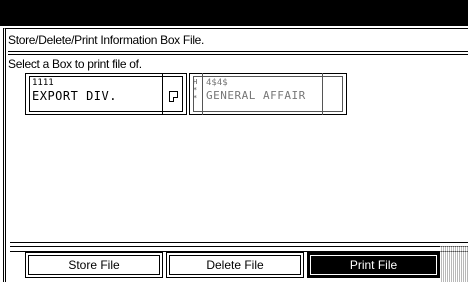 The height and width of the screenshot is (282, 468). I want to click on box-general-affair: H * * 4$4$ GENERAL AFFAIR, so click(268, 94).